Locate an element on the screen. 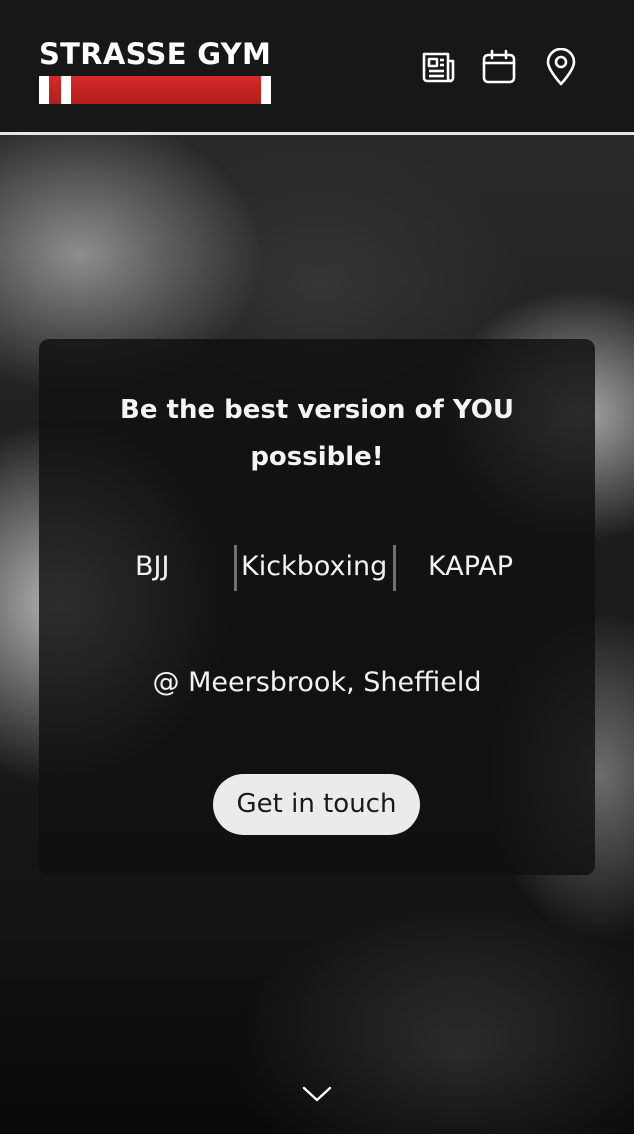  chevron-down-icon is located at coordinates (317, 1094).